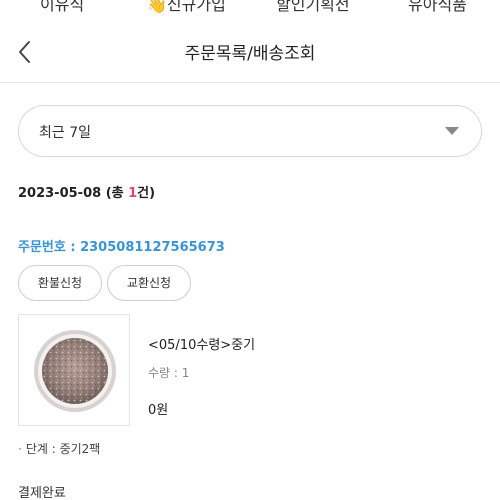 The height and width of the screenshot is (500, 500). What do you see at coordinates (133, 193) in the screenshot?
I see `order-count: 1` at bounding box center [133, 193].